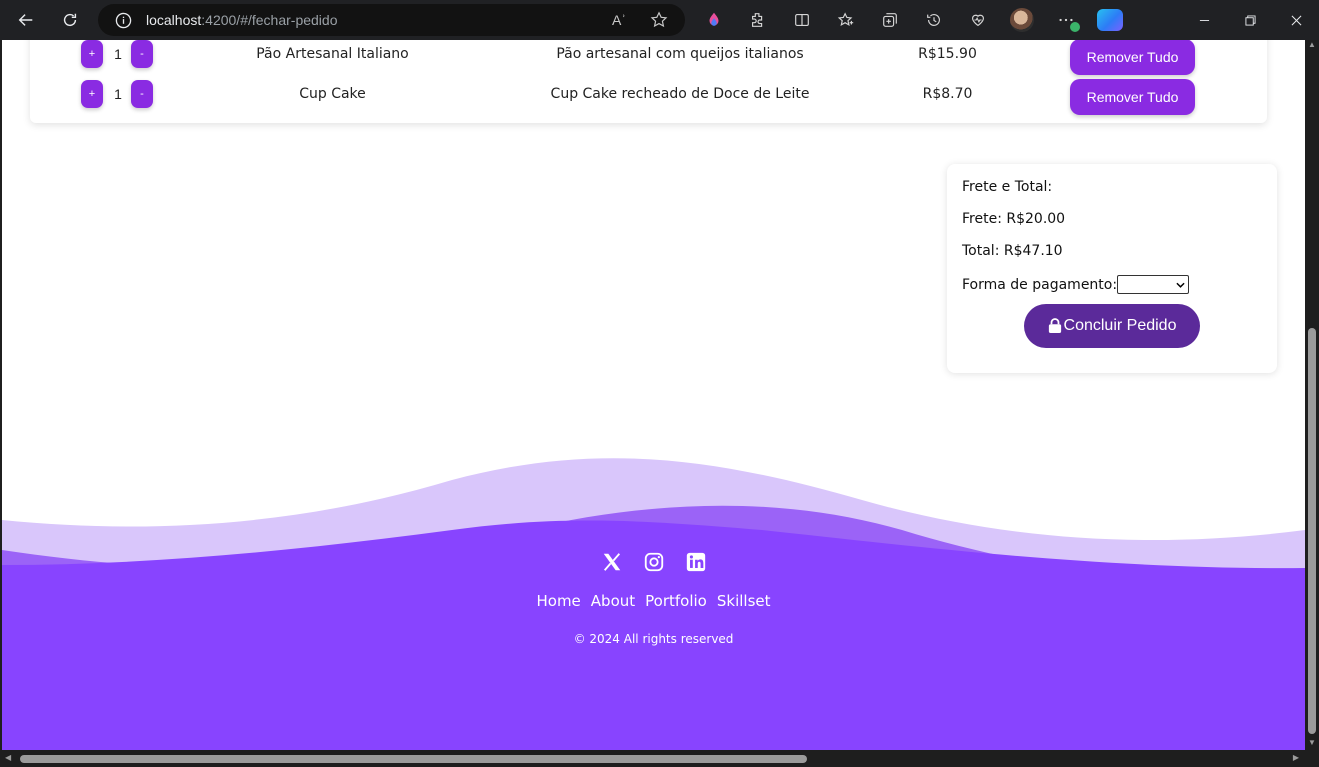 This screenshot has width=1319, height=767. What do you see at coordinates (846, 20) in the screenshot?
I see `favorites-icon` at bounding box center [846, 20].